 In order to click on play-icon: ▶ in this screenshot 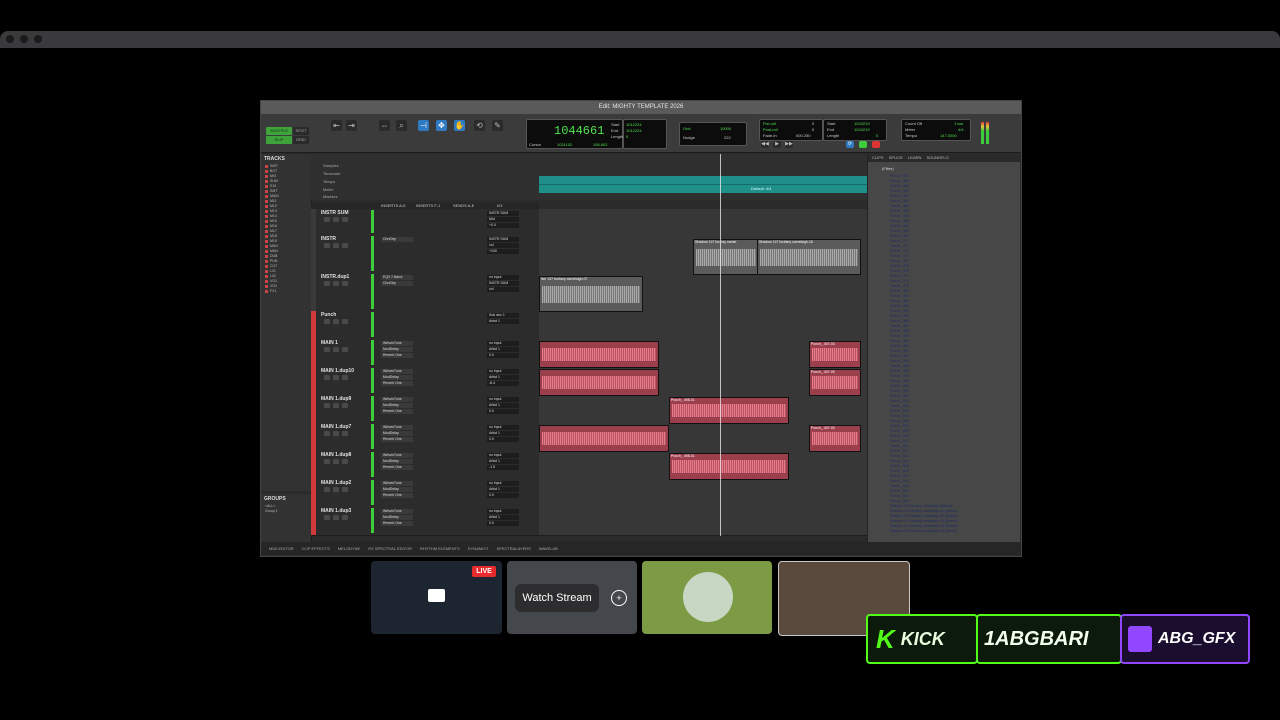, I will do `click(777, 144)`.